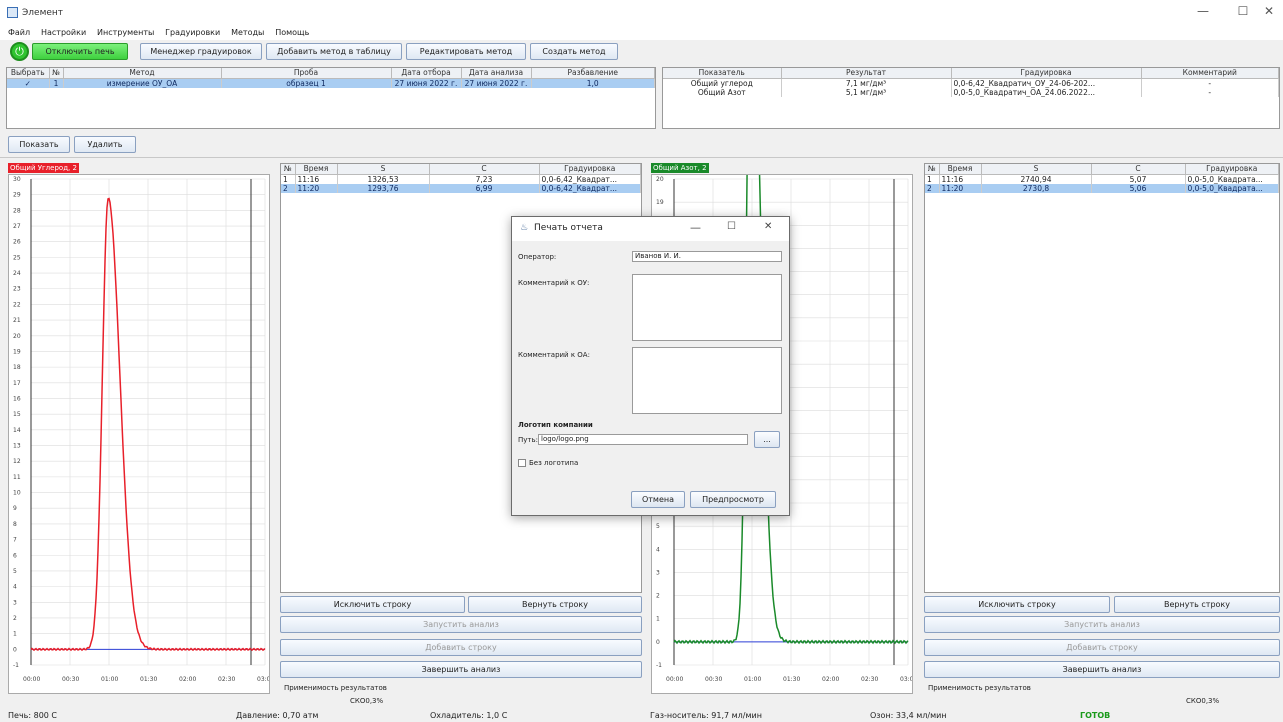 Image resolution: width=1283 pixels, height=722 pixels. Describe the element at coordinates (713, 679) in the screenshot. I see `x-tick-label: 00:30` at that location.